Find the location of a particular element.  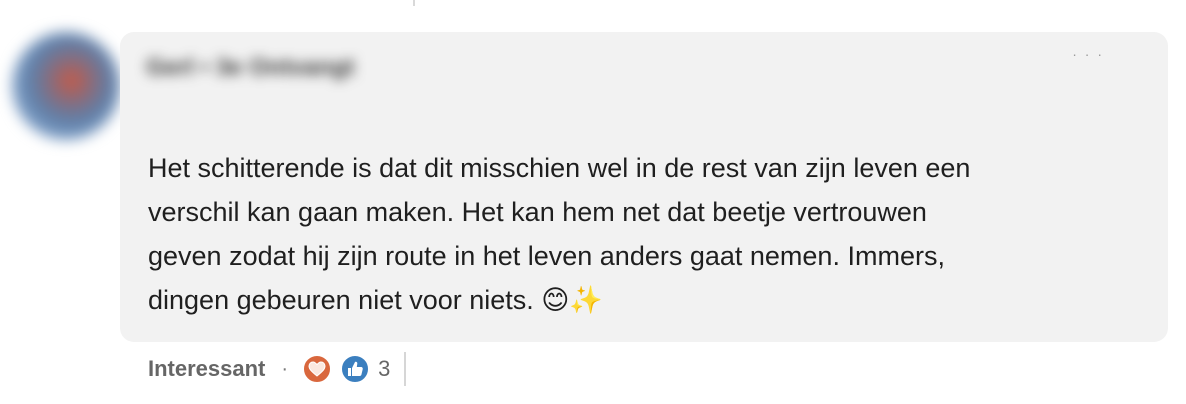

comment-actions: Interessant · 3 is located at coordinates (277, 369).